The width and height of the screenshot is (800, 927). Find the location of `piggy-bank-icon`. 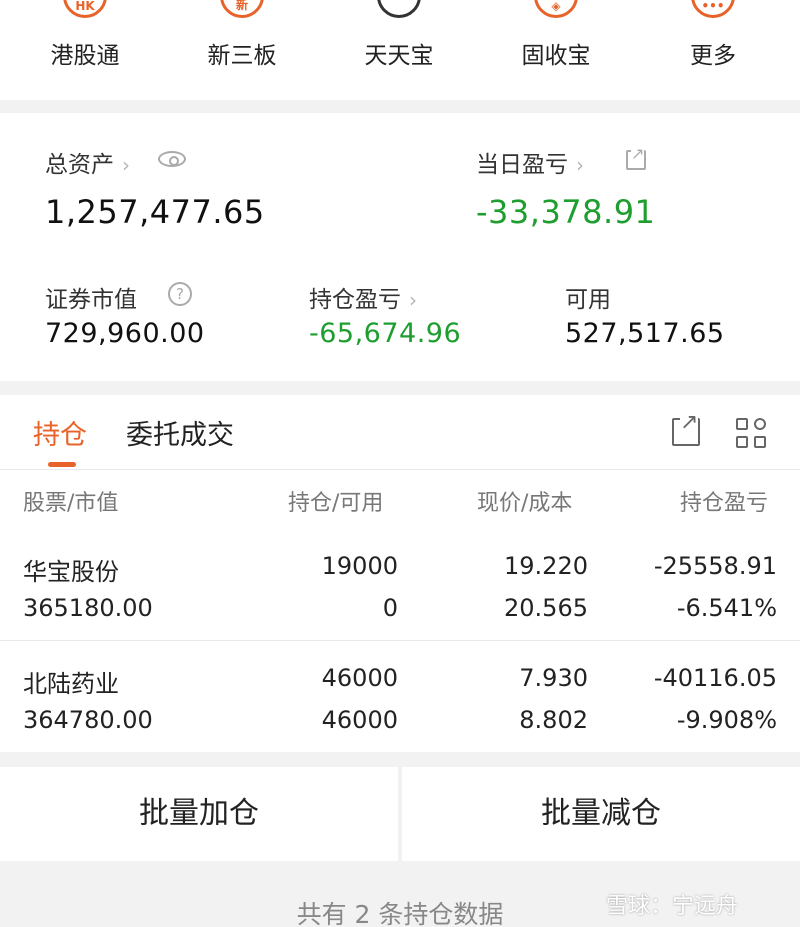

piggy-bank-icon is located at coordinates (399, 9).